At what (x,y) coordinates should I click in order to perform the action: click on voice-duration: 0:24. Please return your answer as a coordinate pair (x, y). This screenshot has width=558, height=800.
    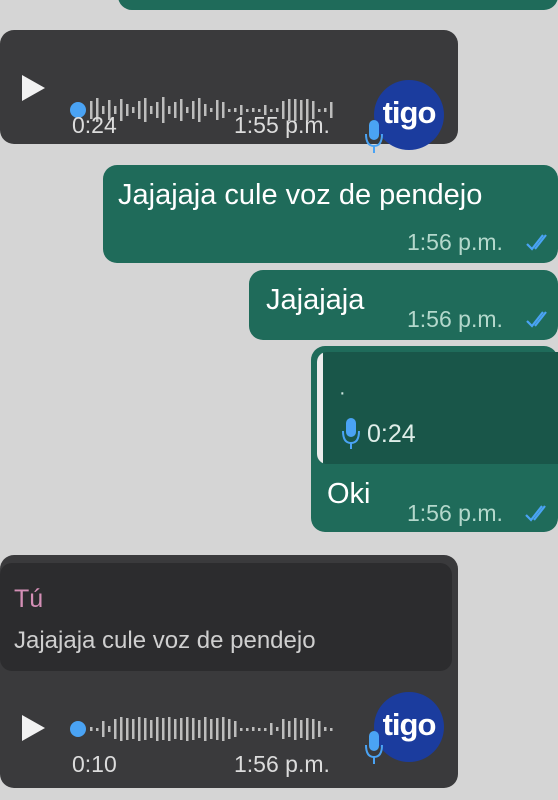
    Looking at the image, I should click on (94, 125).